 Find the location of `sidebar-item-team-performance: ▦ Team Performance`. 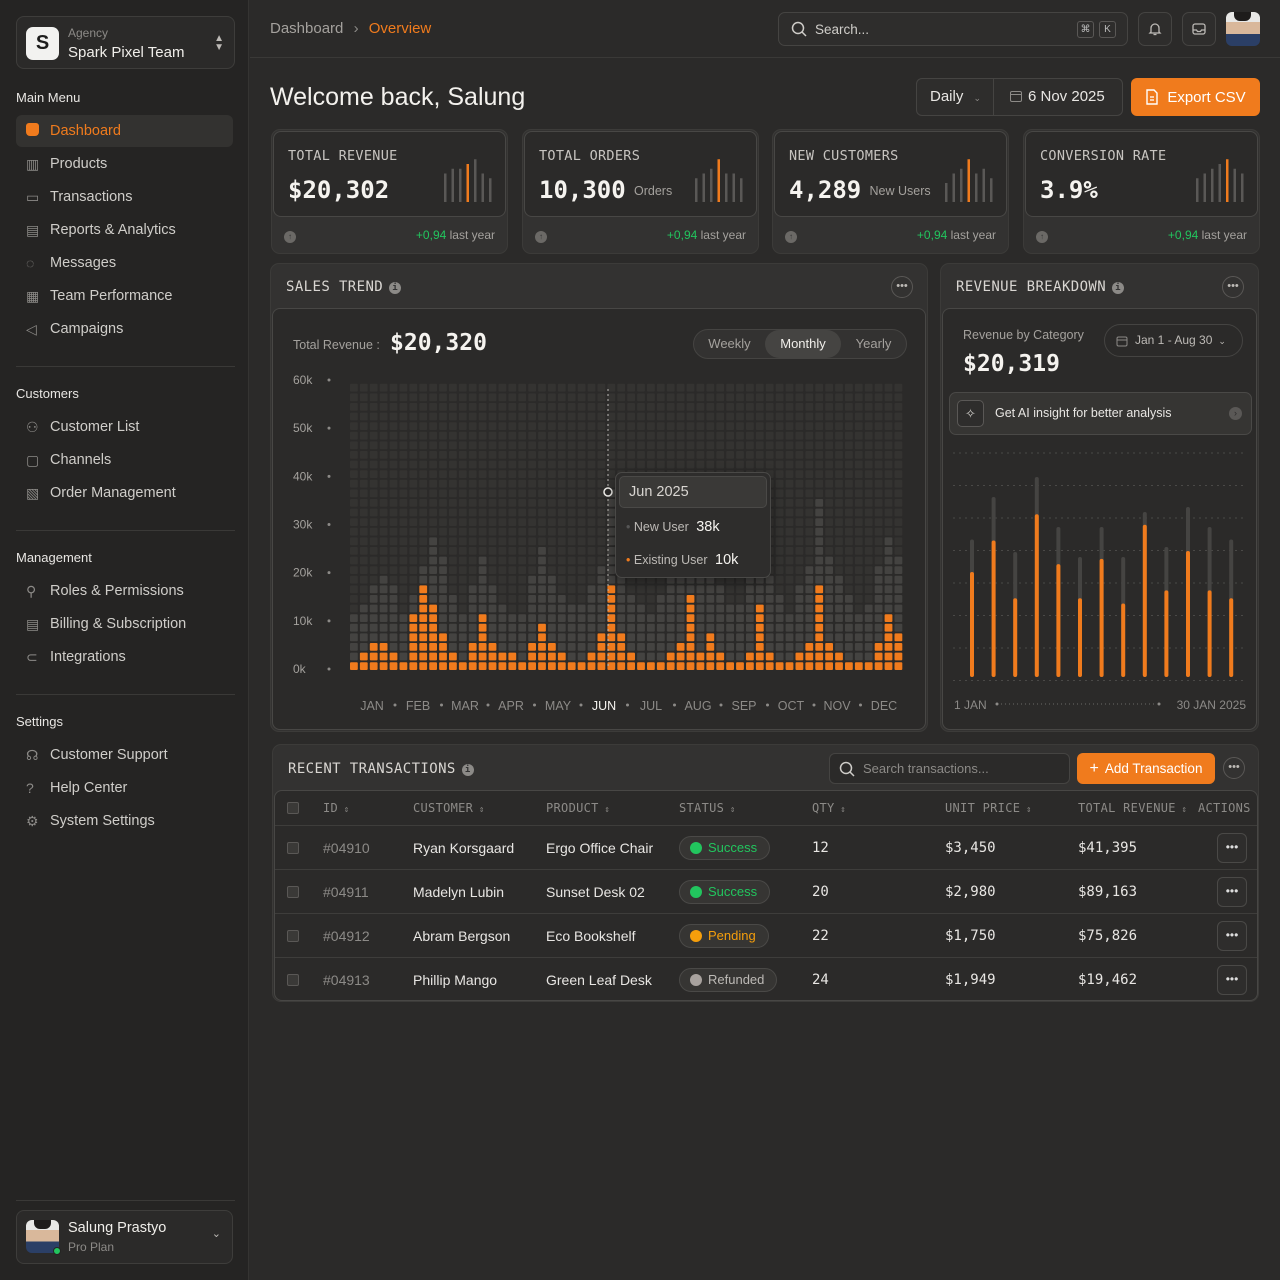

sidebar-item-team-performance: ▦ Team Performance is located at coordinates (124, 296).